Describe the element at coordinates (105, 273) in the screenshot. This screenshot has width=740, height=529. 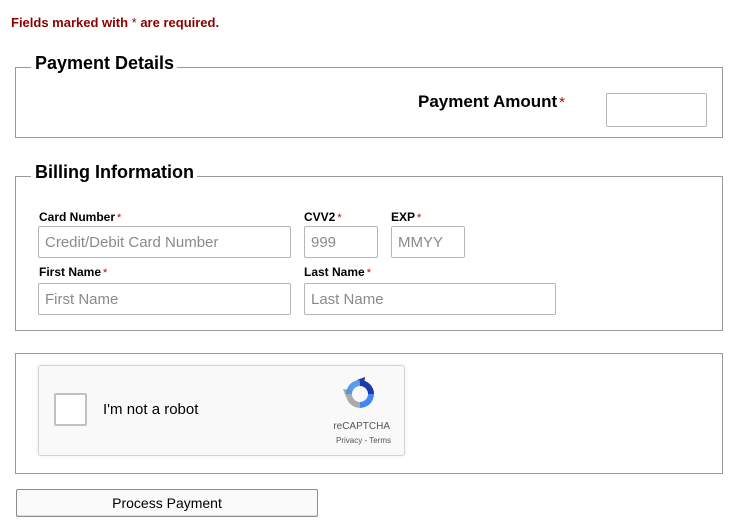
I see `first-name-required-star: *` at that location.